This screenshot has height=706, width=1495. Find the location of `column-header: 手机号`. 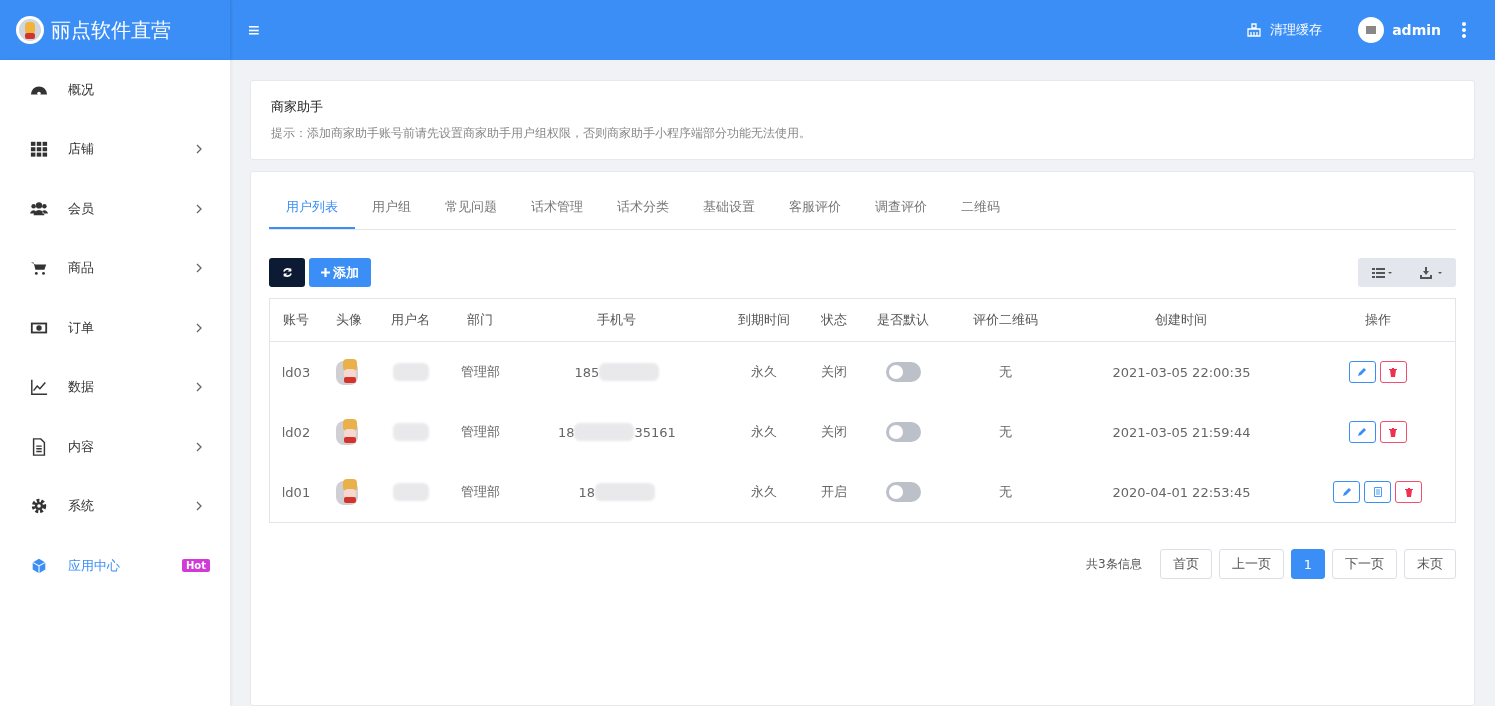

column-header: 手机号 is located at coordinates (617, 320).